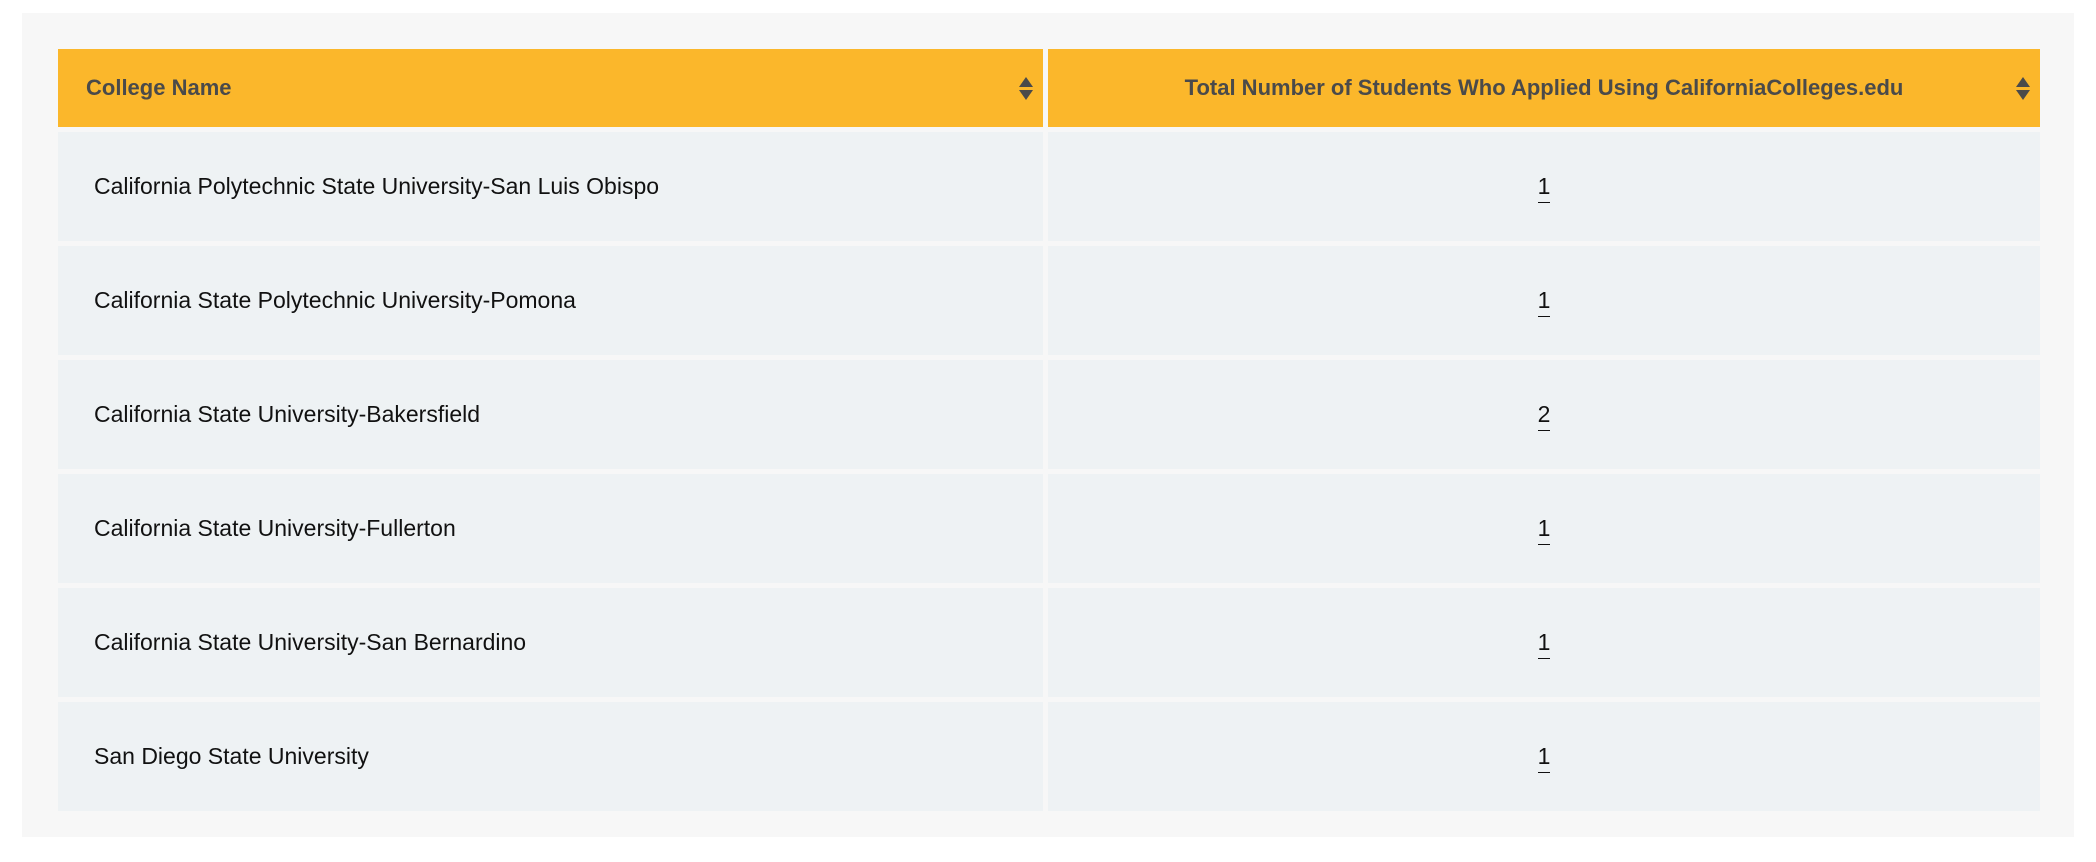 The image size is (2096, 862). Describe the element at coordinates (550, 528) in the screenshot. I see `college-name-cell: California State University-Fullerton` at that location.